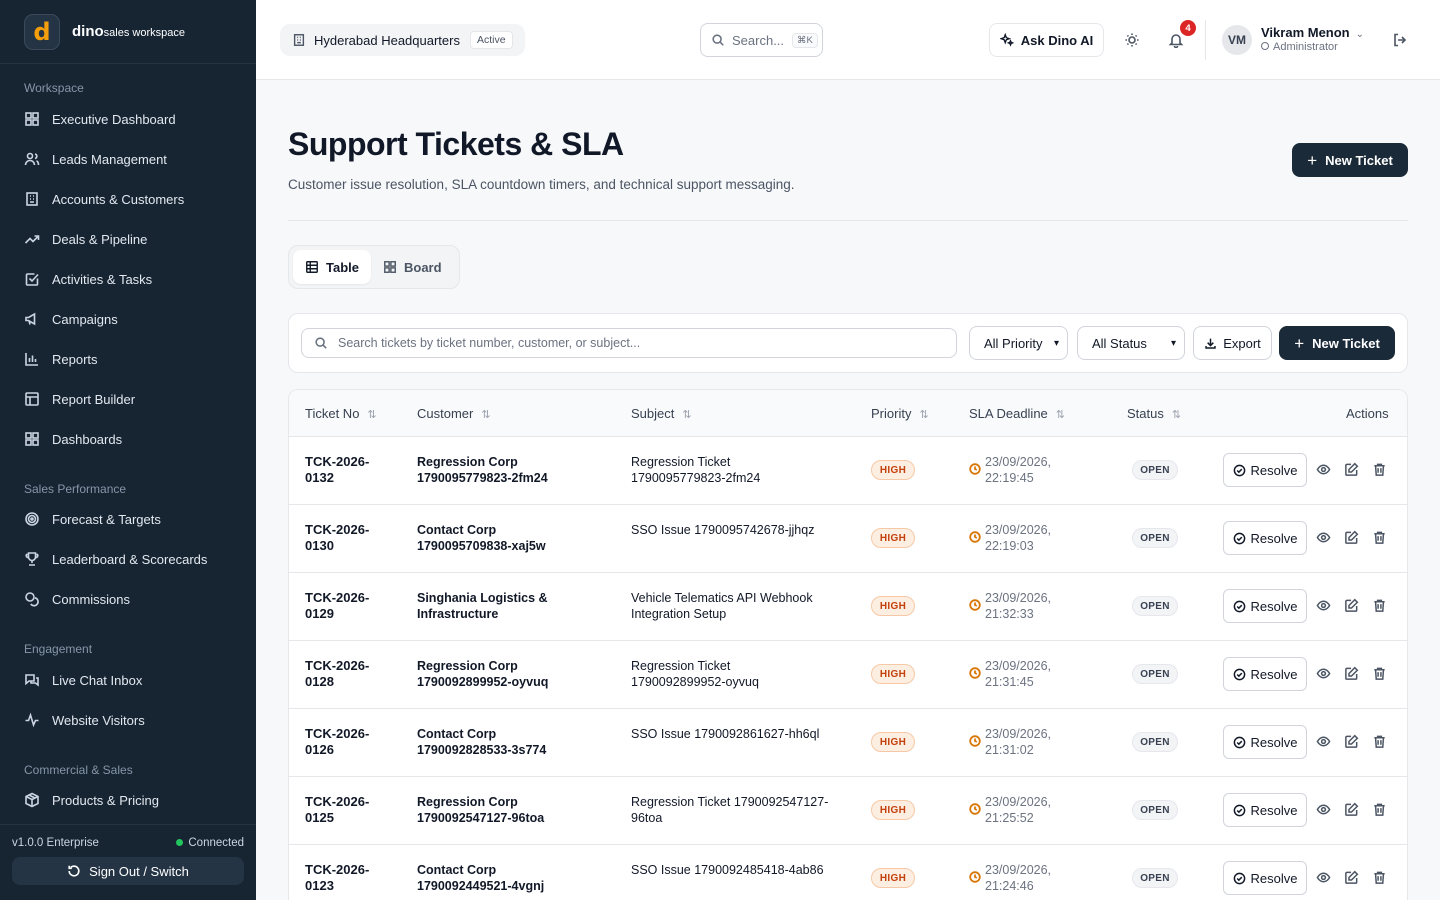 Image resolution: width=1440 pixels, height=900 pixels. What do you see at coordinates (341, 413) in the screenshot?
I see `column-ticket-no: Ticket No ⇅` at bounding box center [341, 413].